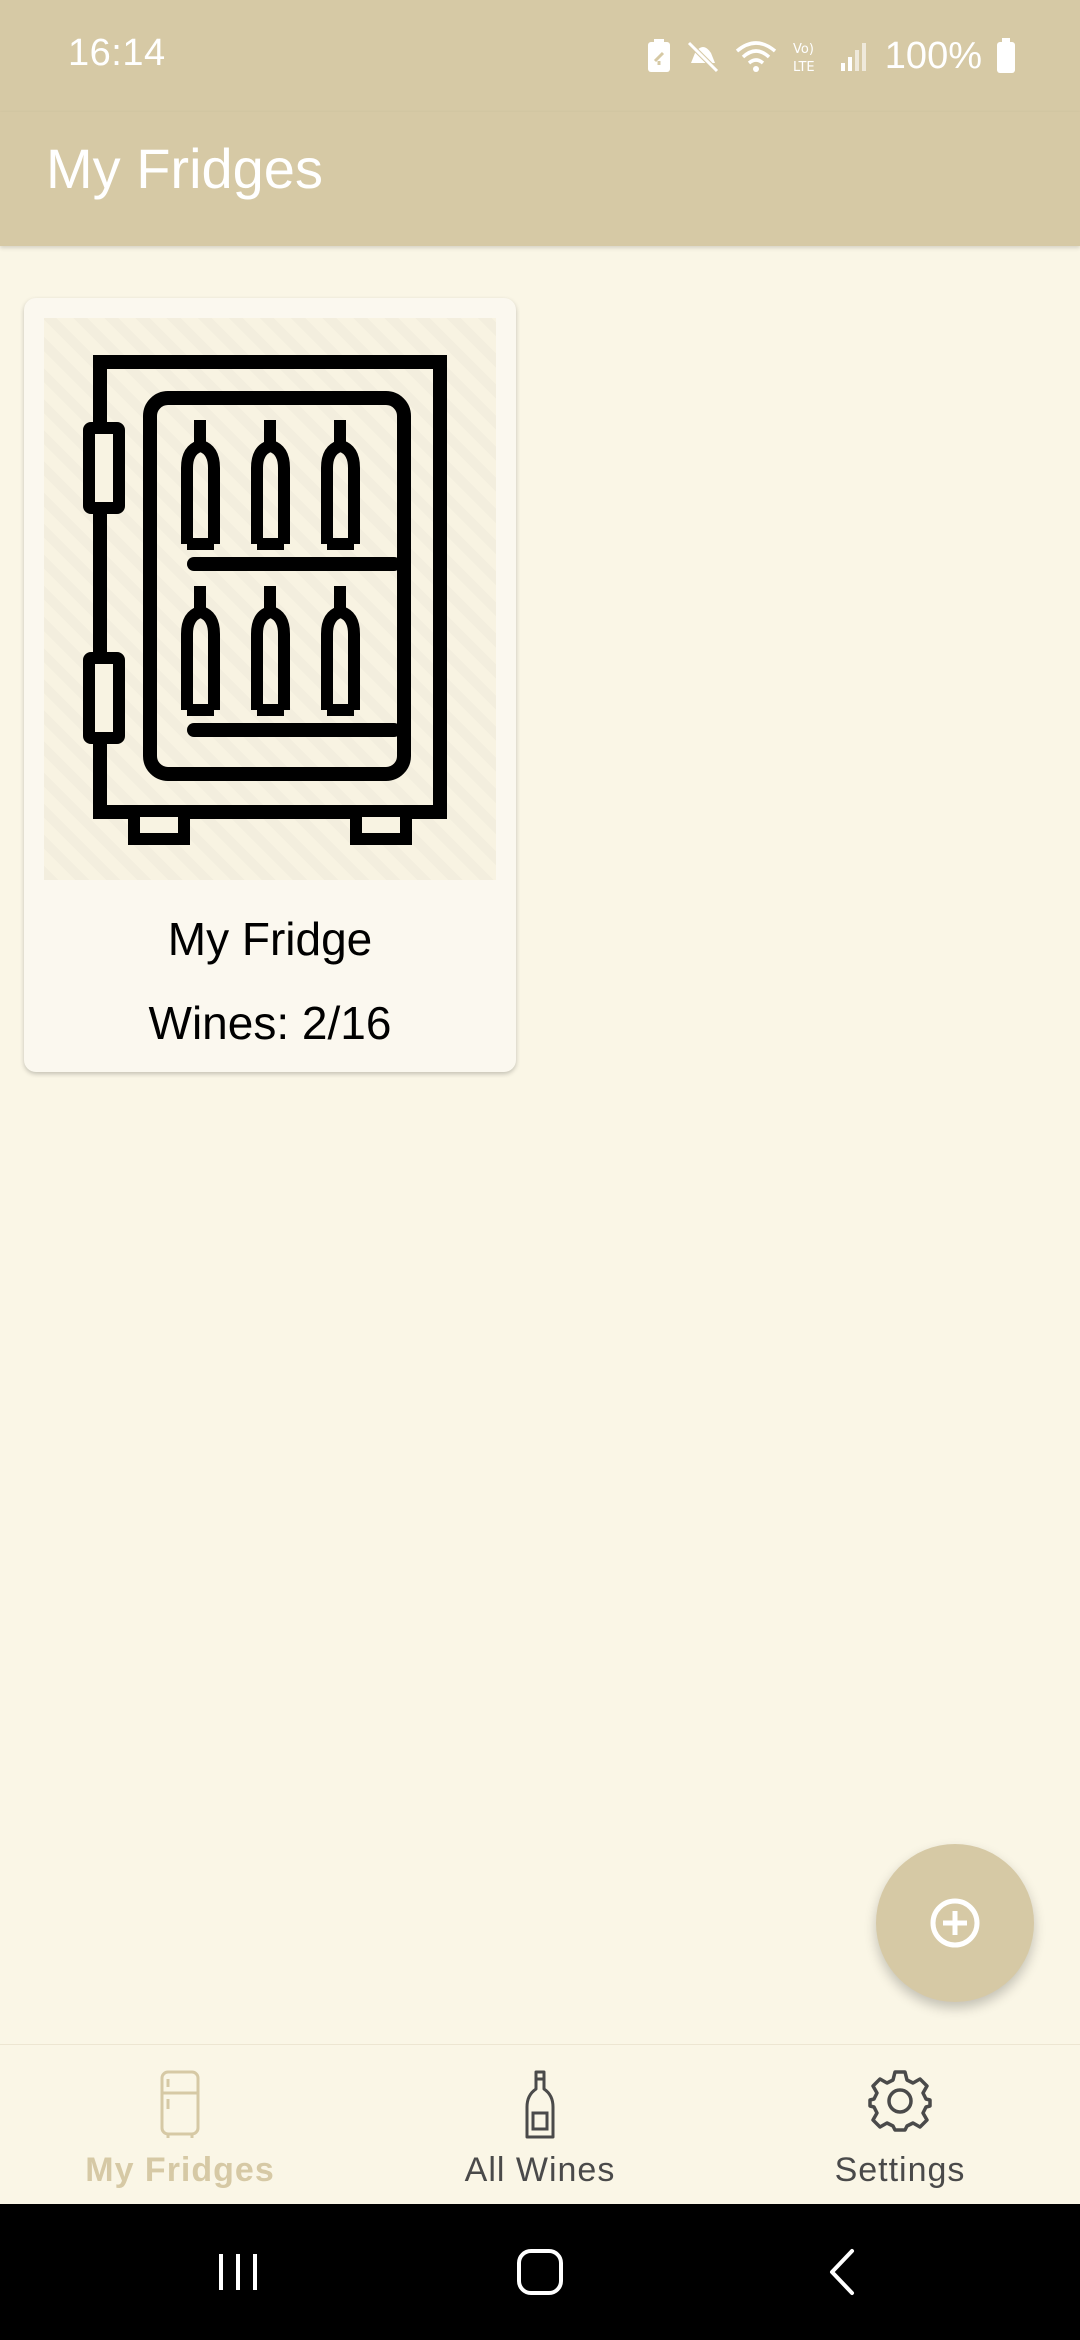 The width and height of the screenshot is (1080, 2340). I want to click on back-button, so click(842, 2272).